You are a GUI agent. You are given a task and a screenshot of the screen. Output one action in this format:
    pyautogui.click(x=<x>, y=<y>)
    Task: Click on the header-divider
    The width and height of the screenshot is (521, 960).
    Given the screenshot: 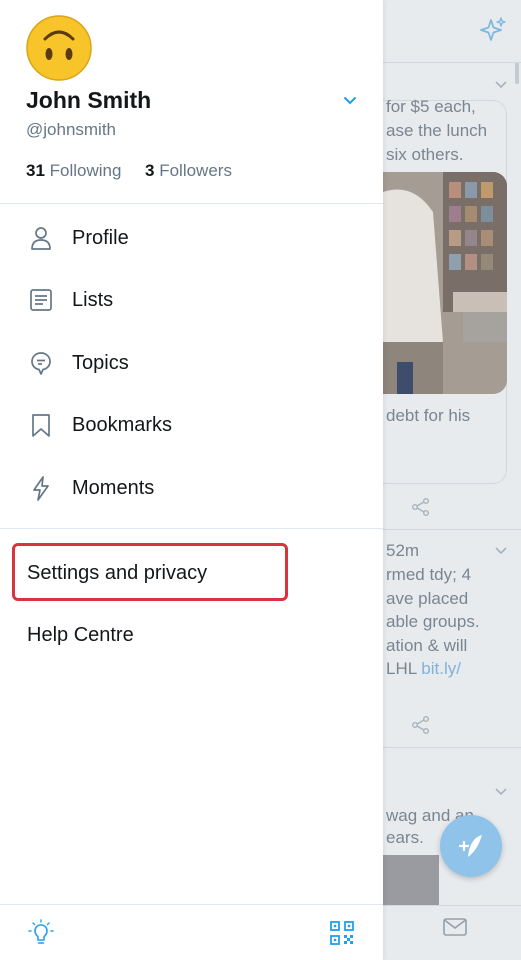 What is the action you would take?
    pyautogui.click(x=452, y=62)
    